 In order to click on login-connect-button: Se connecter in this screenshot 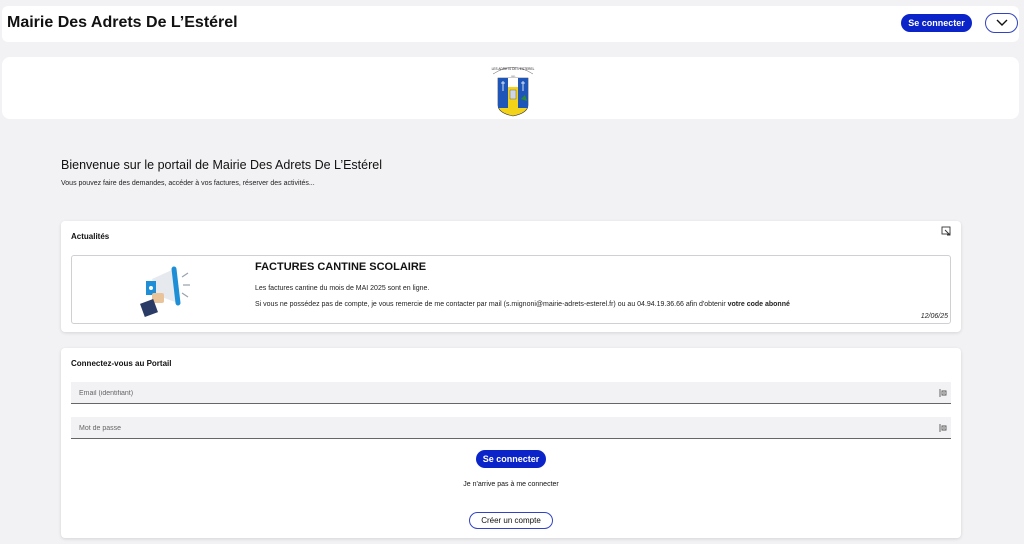, I will do `click(511, 459)`.